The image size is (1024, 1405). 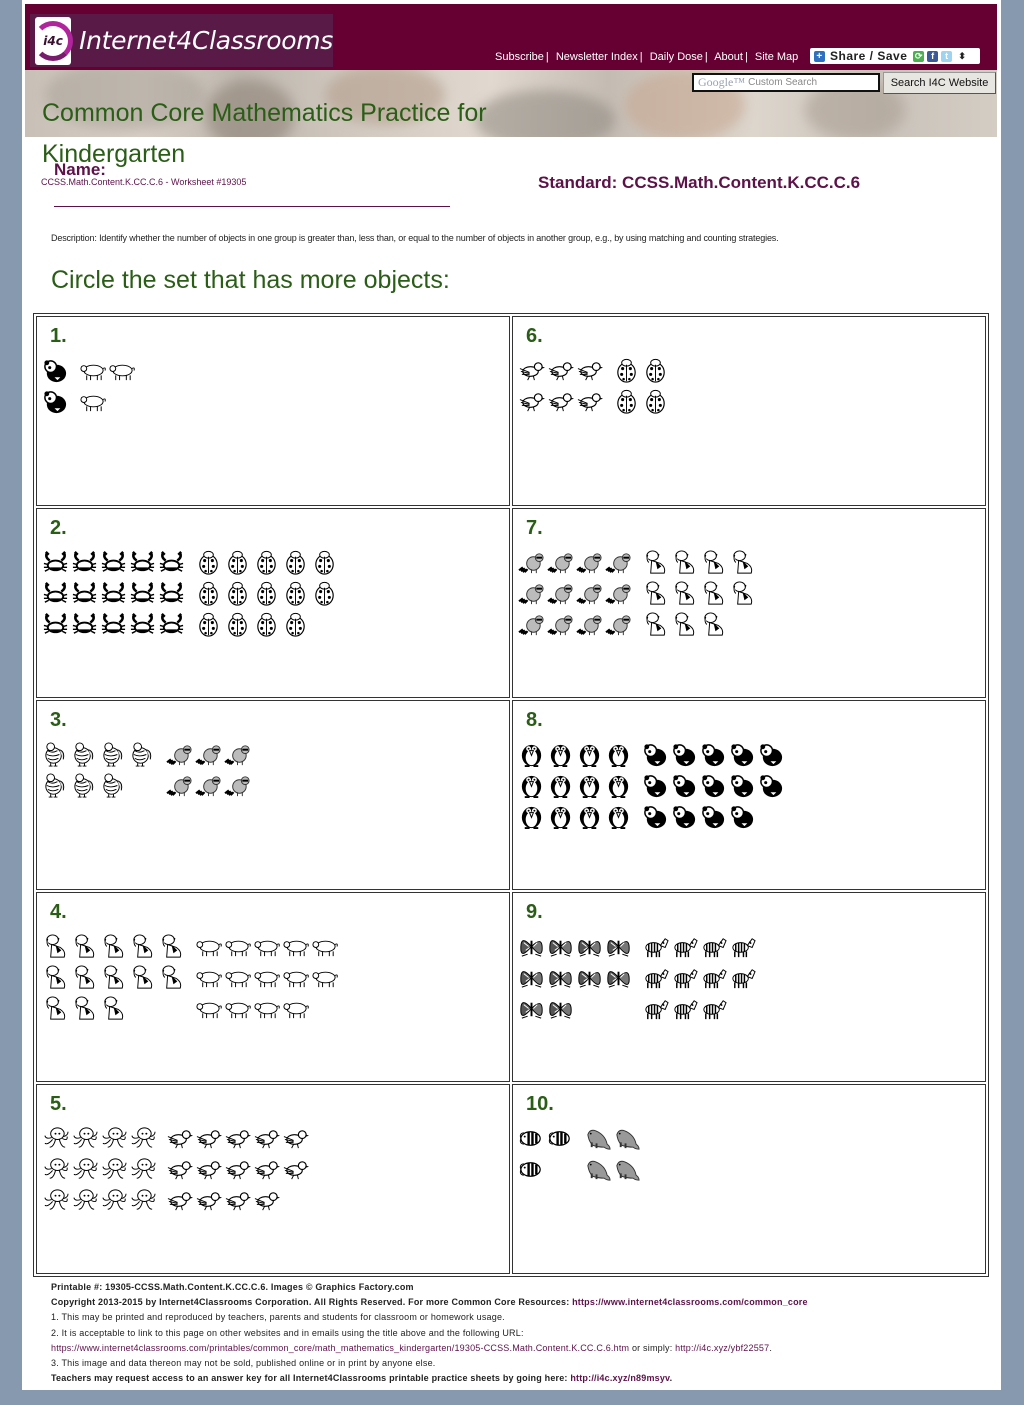 What do you see at coordinates (776, 57) in the screenshot?
I see `nav-site-map: Site Map` at bounding box center [776, 57].